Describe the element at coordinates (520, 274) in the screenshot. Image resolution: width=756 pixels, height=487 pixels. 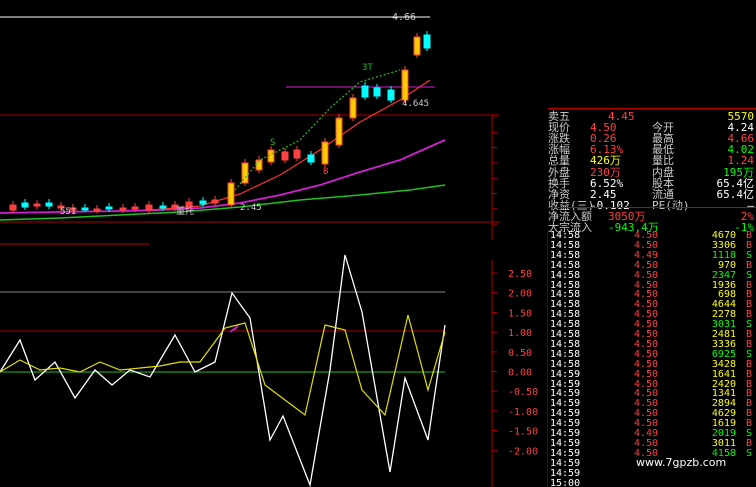
I see `oscillator-axis-tick: 2.50` at that location.